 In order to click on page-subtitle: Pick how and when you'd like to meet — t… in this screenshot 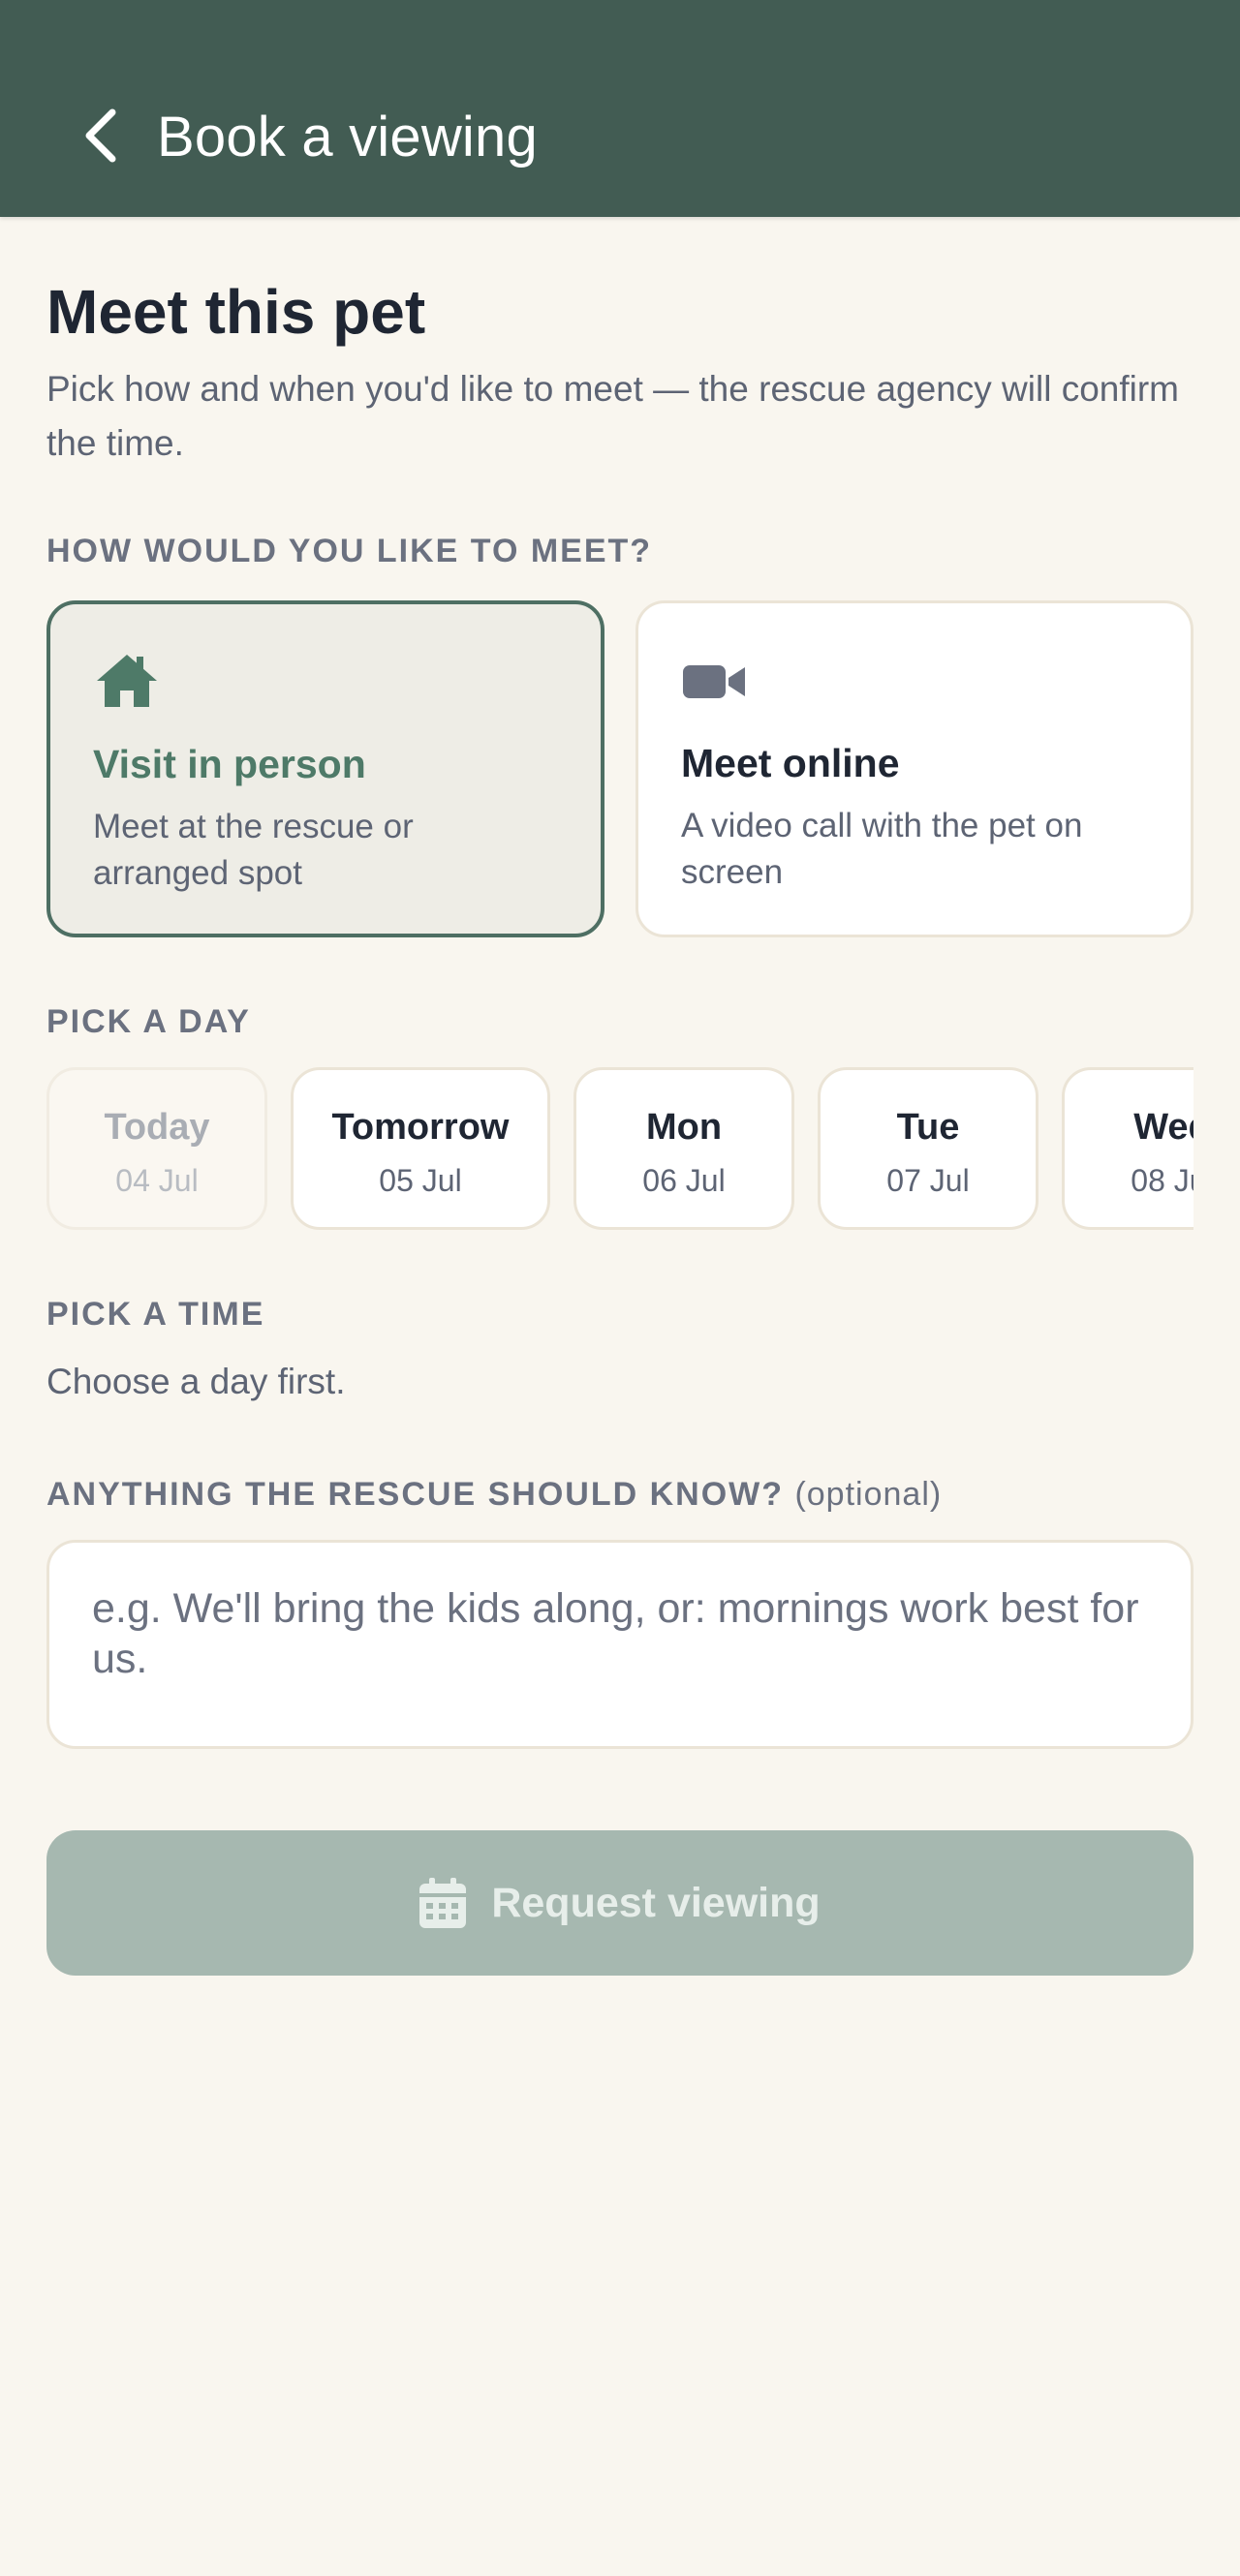, I will do `click(613, 416)`.